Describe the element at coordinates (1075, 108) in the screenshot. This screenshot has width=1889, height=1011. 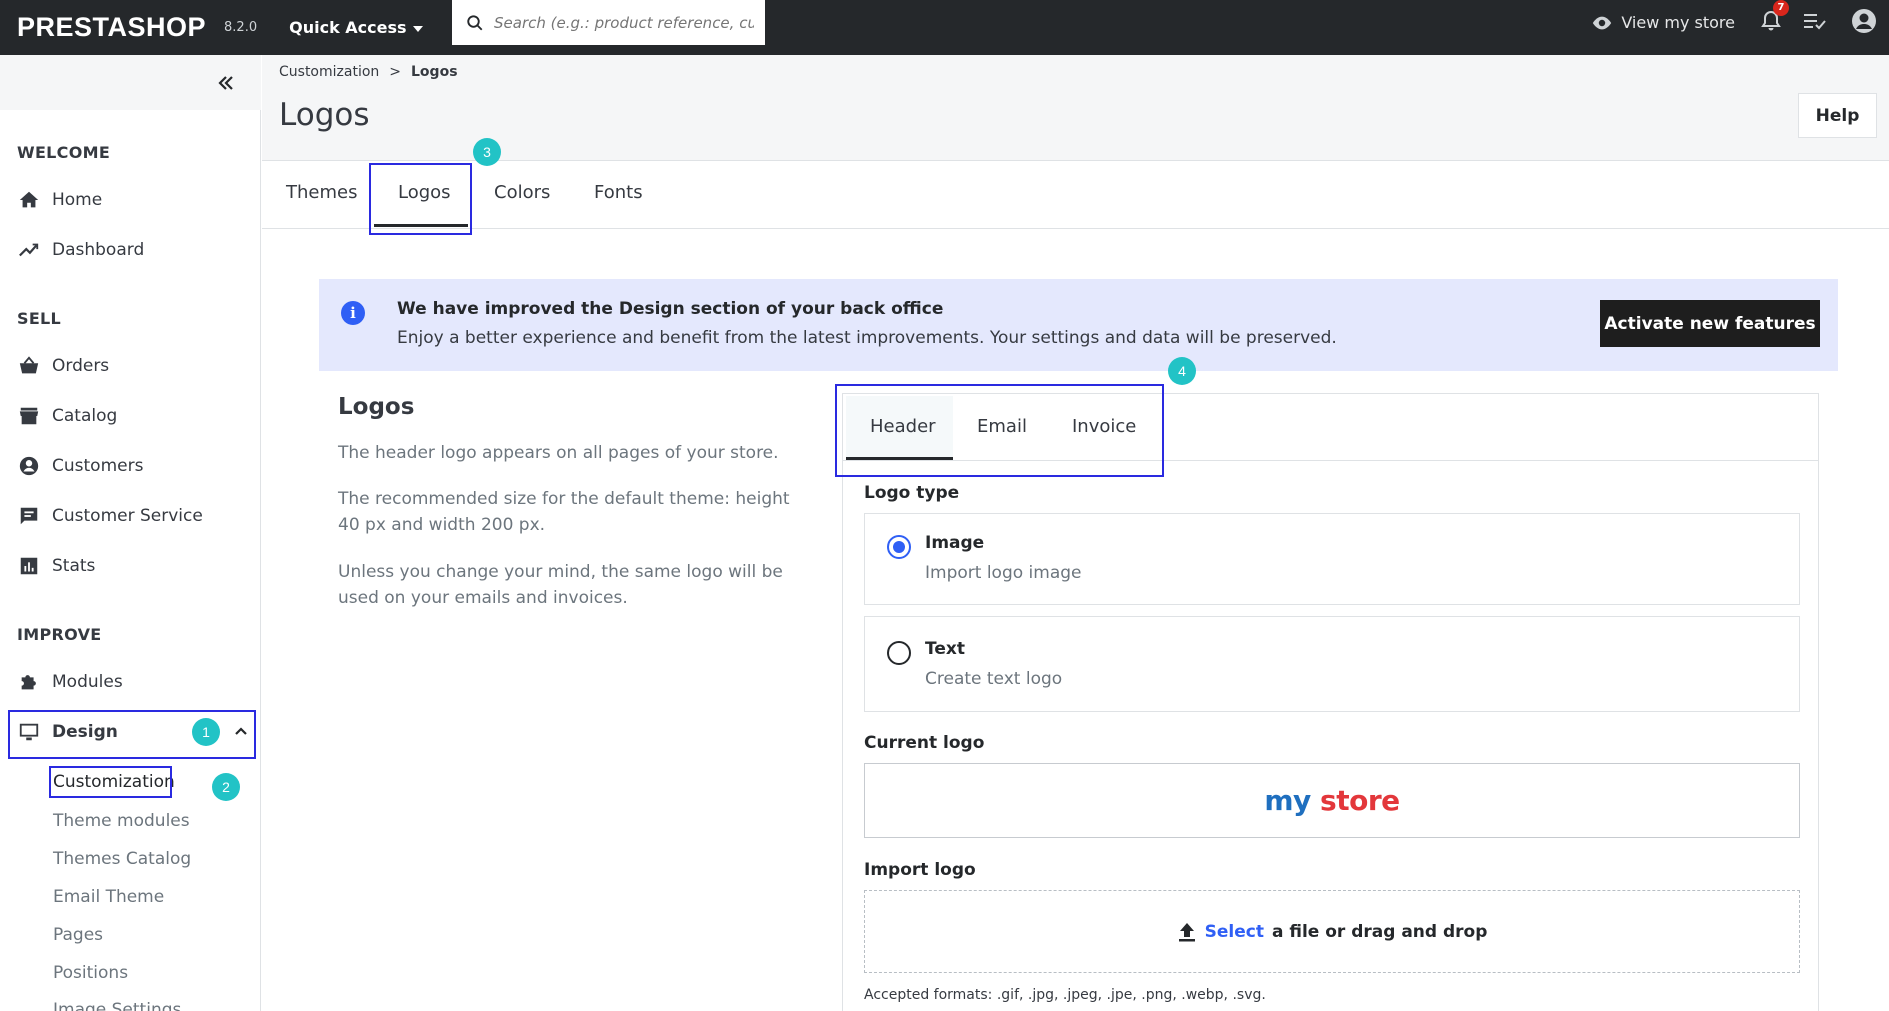
I see `page-header: Customization > Logos Logos Help` at that location.